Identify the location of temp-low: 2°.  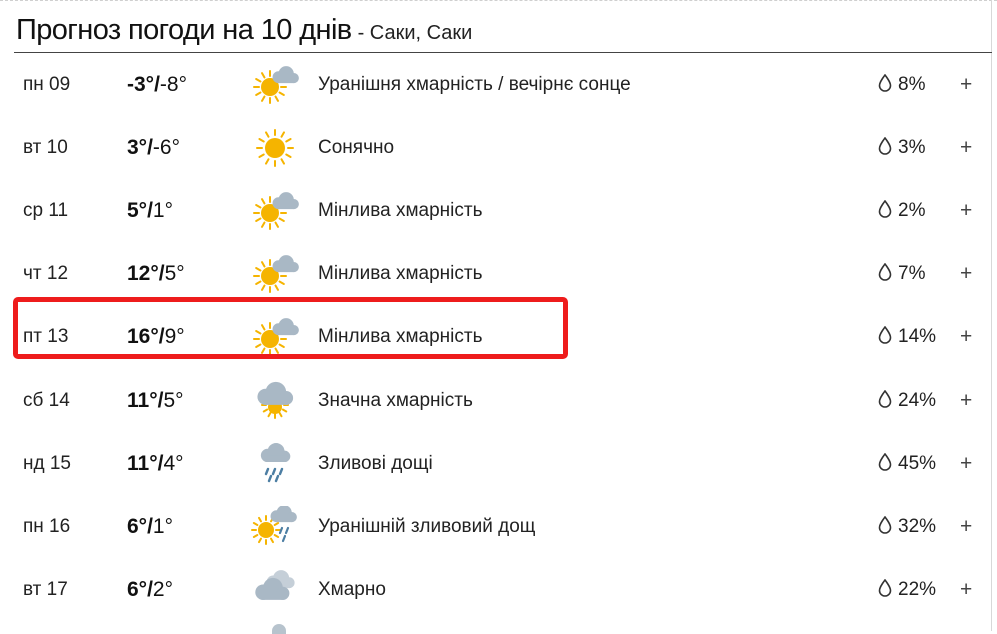
(162, 590).